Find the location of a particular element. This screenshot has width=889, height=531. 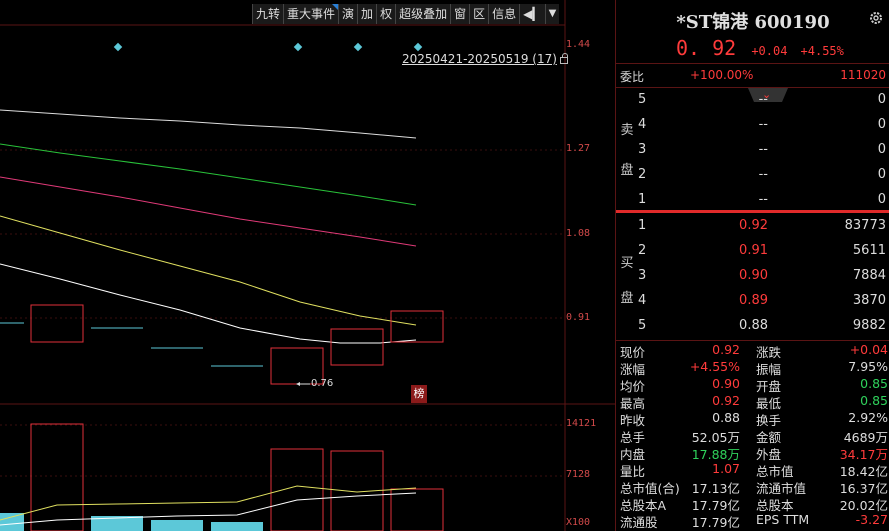

volume-axis-label: 14121 is located at coordinates (581, 423).